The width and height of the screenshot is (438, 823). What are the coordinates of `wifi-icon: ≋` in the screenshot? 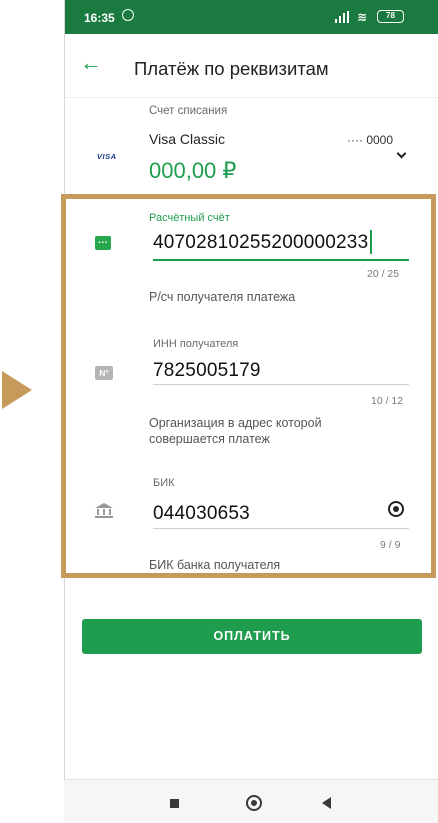 It's located at (362, 17).